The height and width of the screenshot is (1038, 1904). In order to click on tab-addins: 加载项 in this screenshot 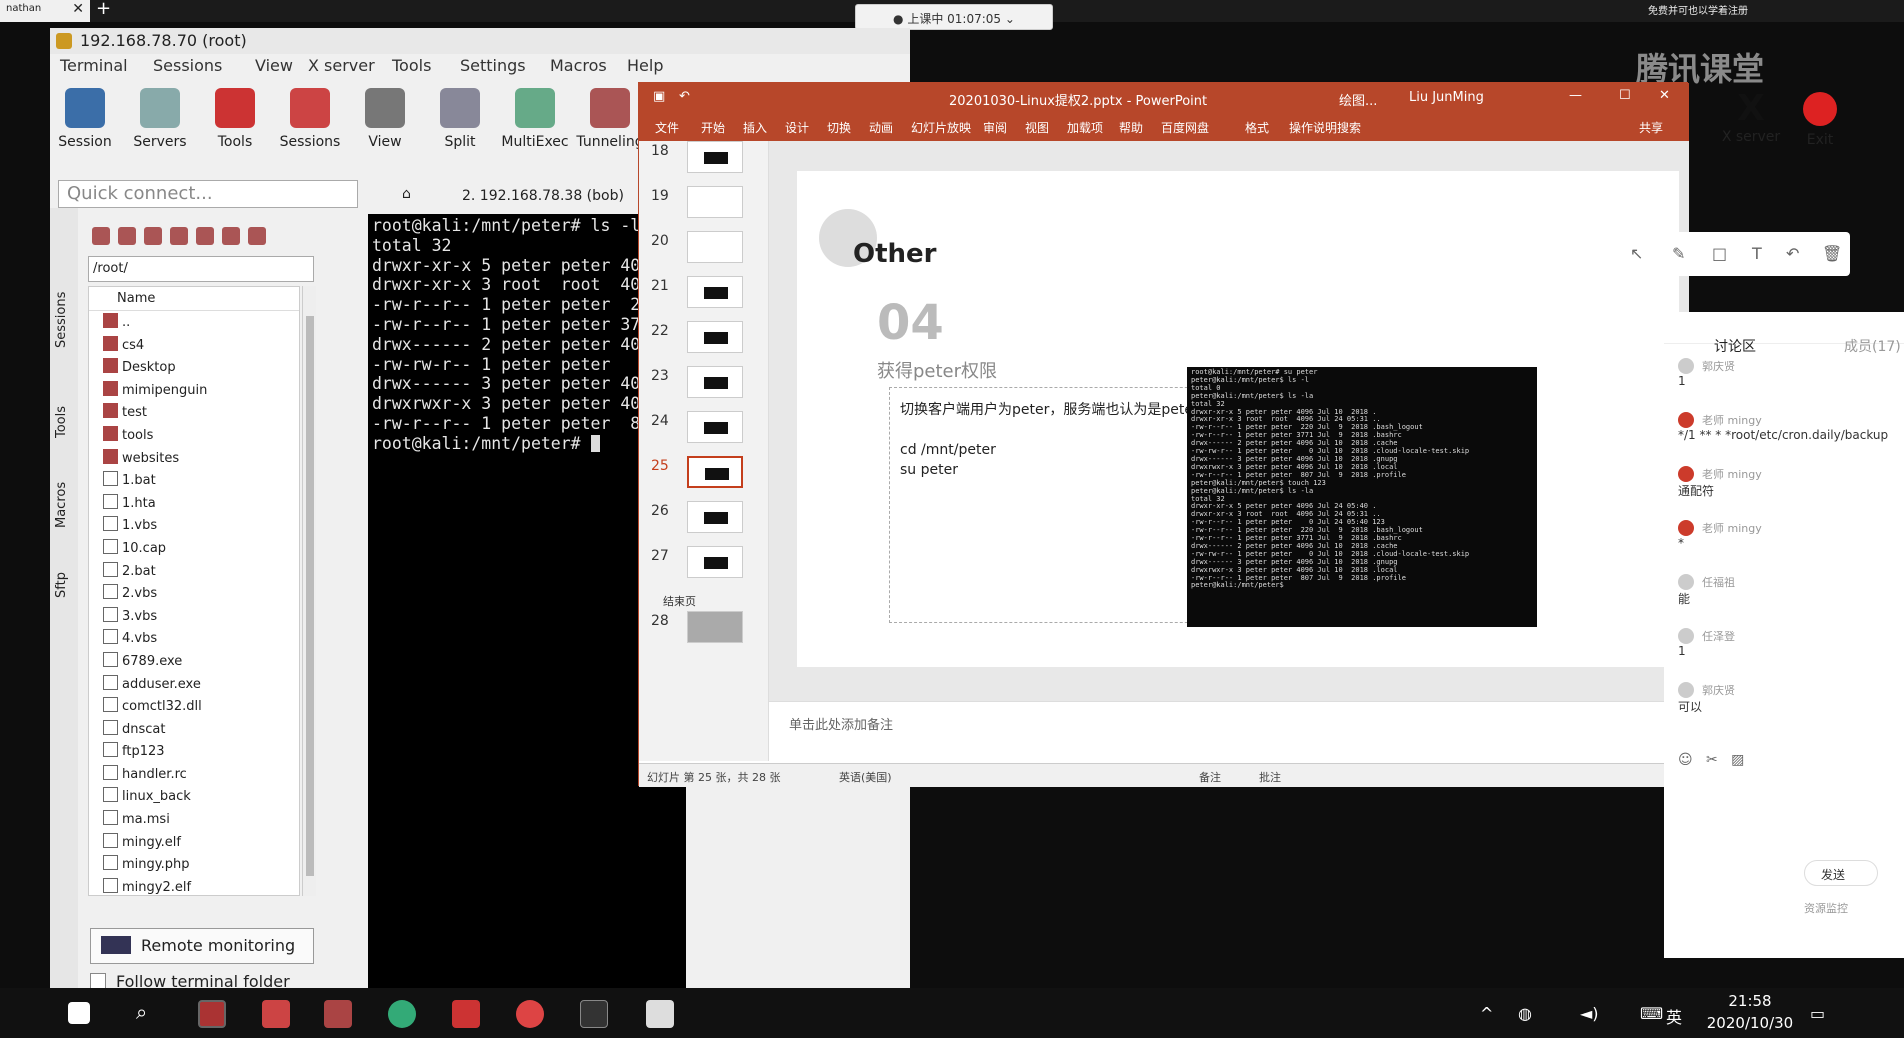, I will do `click(1085, 127)`.